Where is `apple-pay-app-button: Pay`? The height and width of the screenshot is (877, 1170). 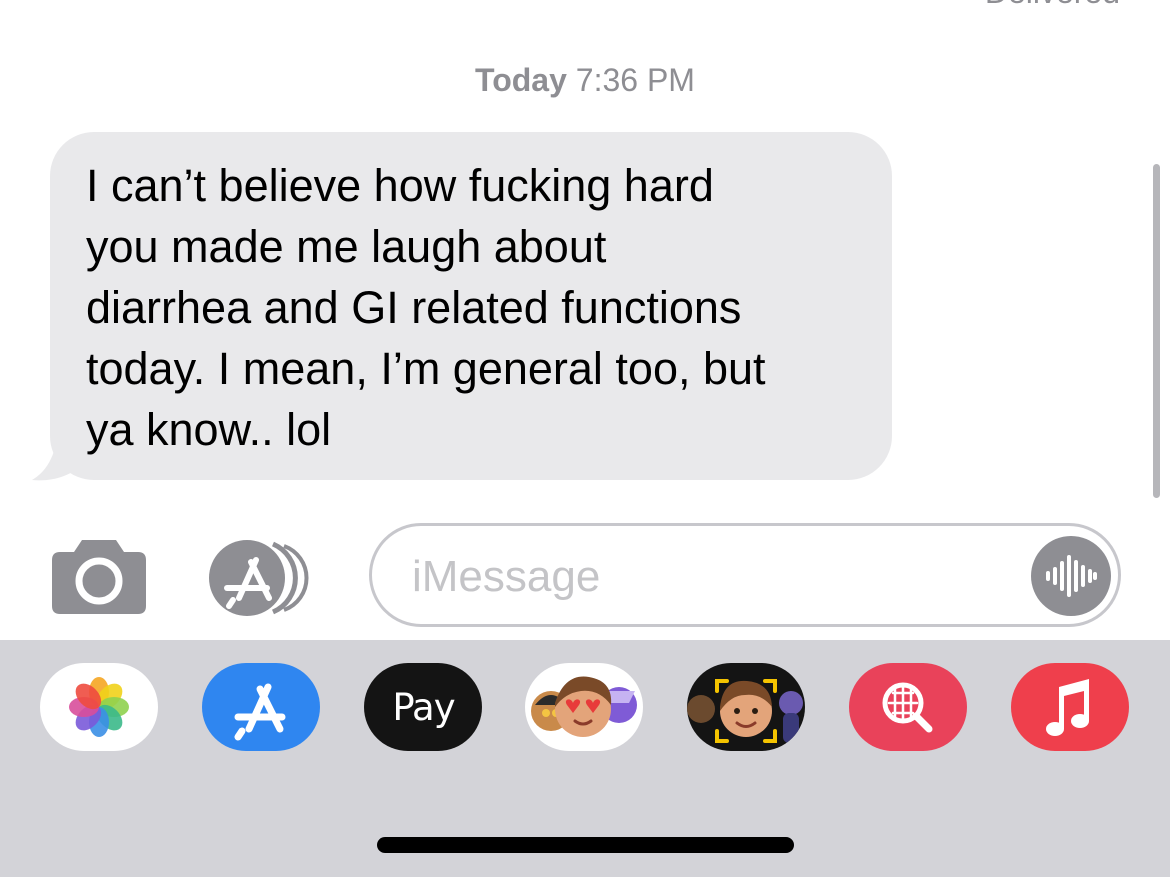 apple-pay-app-button: Pay is located at coordinates (423, 707).